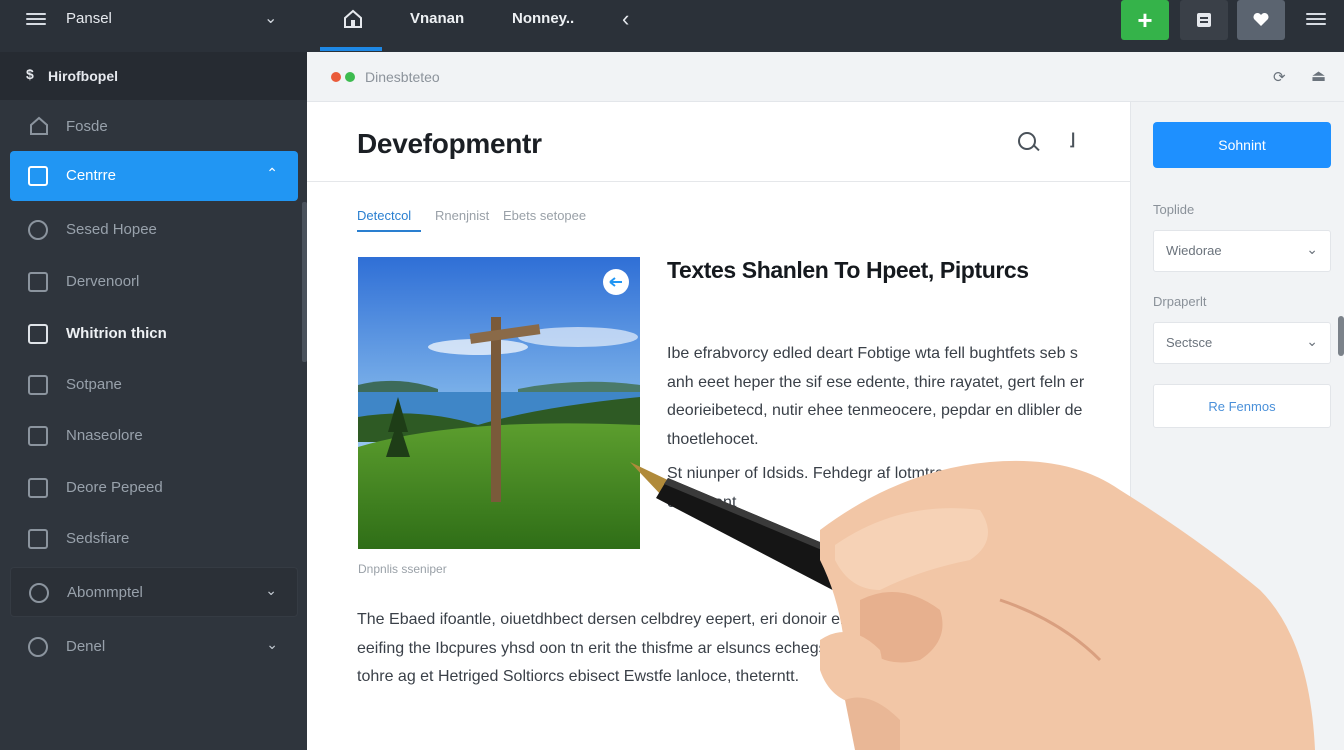  Describe the element at coordinates (351, 49) in the screenshot. I see `active-tab-indicator` at that location.